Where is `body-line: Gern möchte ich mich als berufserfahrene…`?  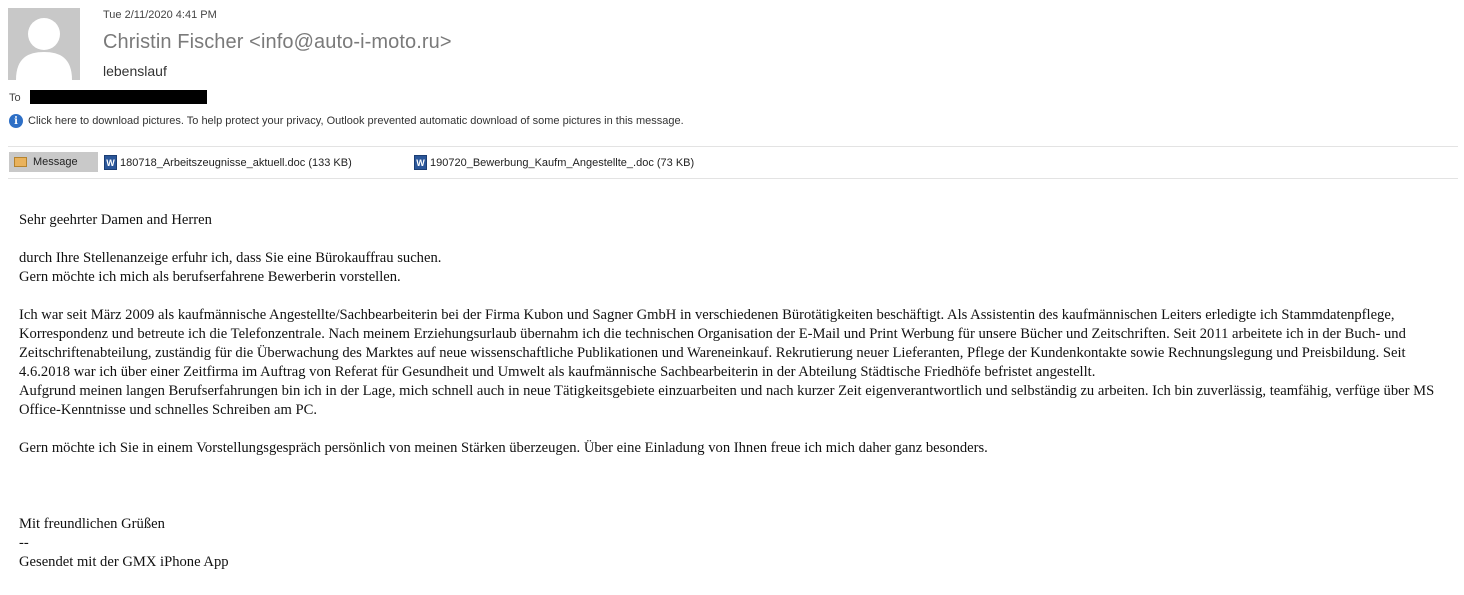 body-line: Gern möchte ich mich als berufserfahrene… is located at coordinates (210, 277).